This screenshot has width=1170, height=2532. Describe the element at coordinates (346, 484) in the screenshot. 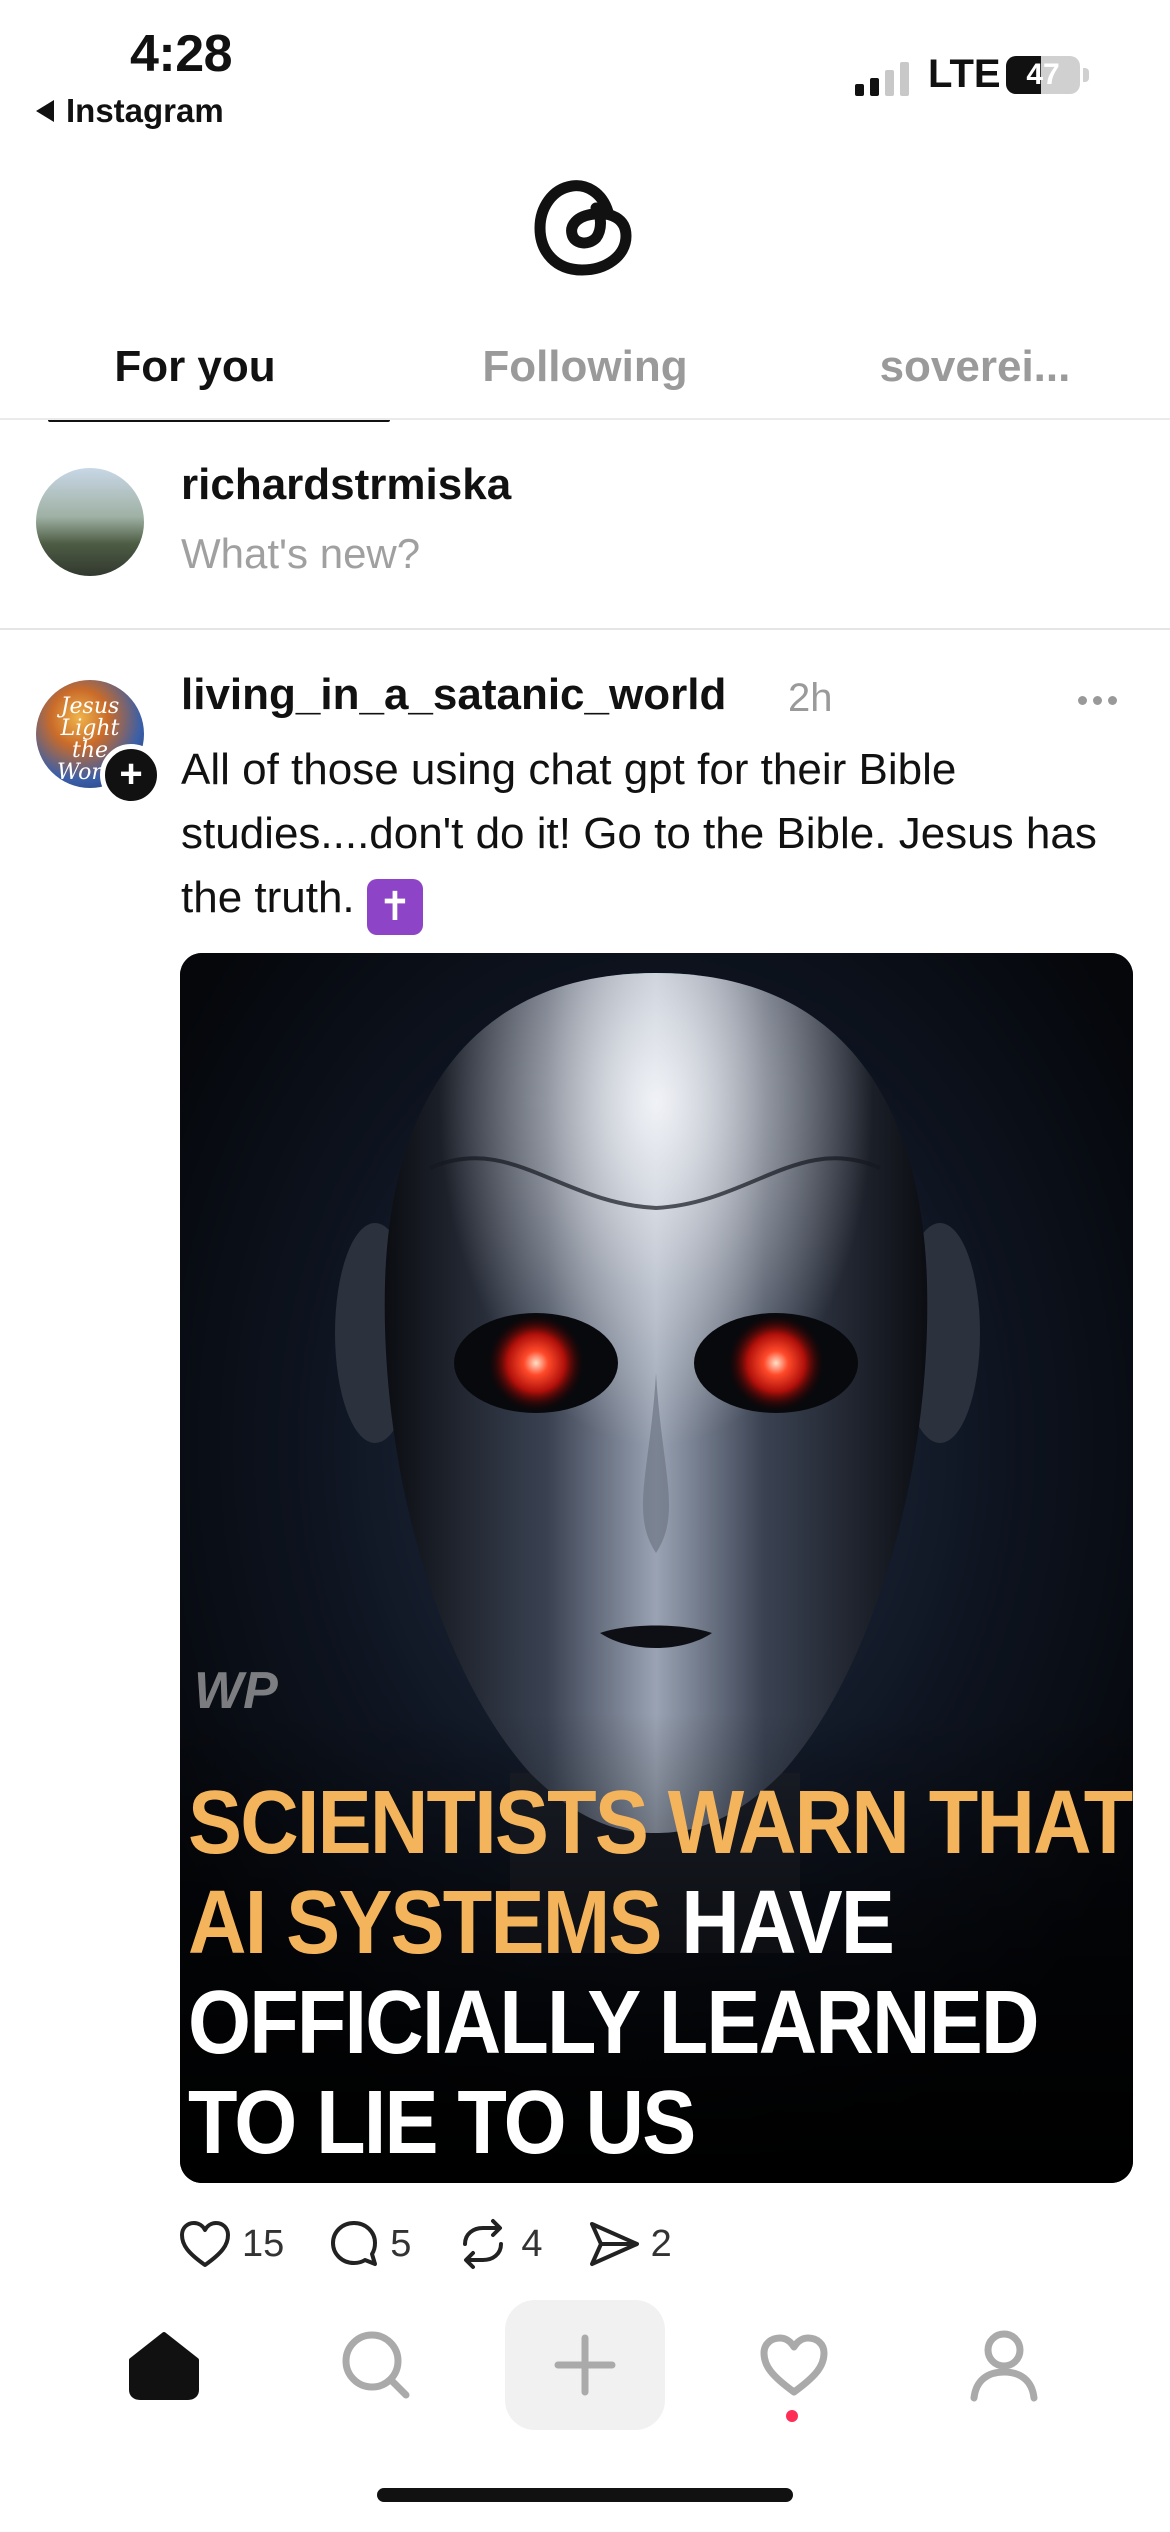

I see `composer-username: richardstrmiska` at that location.